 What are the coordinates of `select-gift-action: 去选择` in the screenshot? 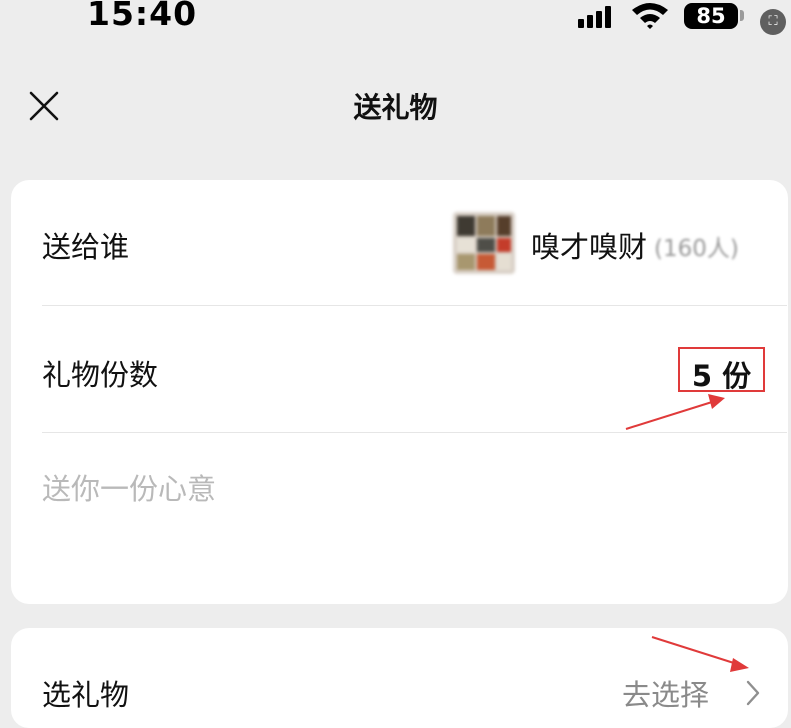 It's located at (665, 693).